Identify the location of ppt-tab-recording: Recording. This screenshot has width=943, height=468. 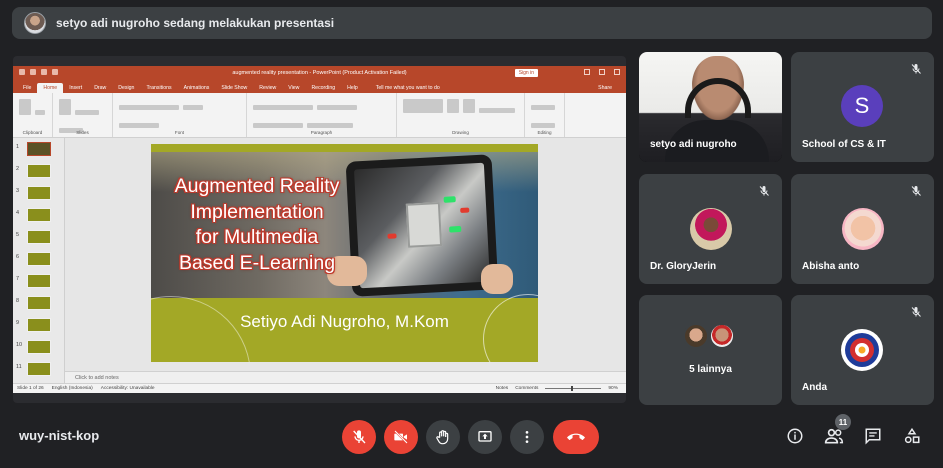
(323, 88).